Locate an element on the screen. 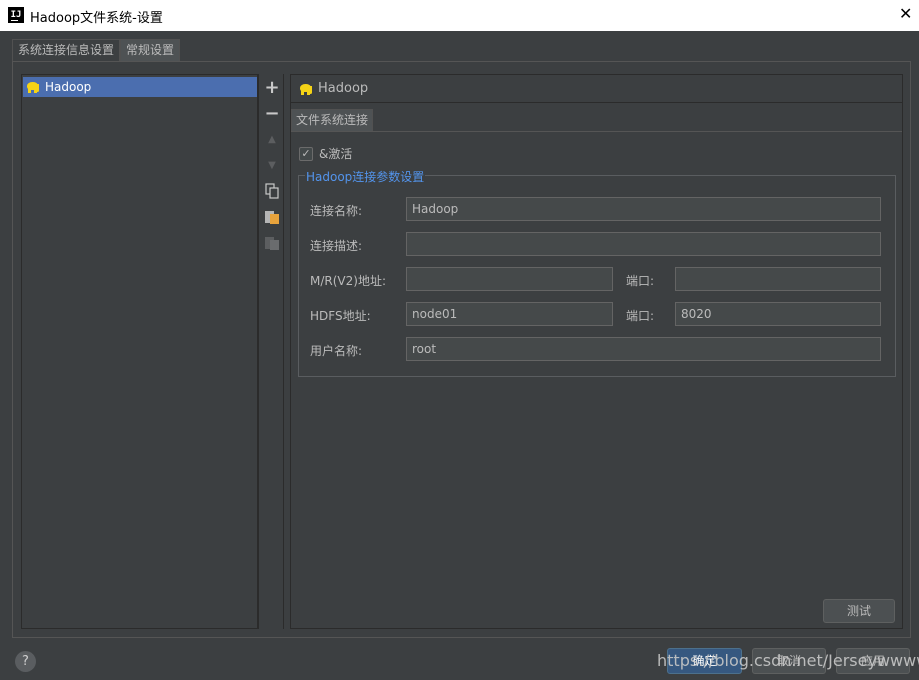 Image resolution: width=919 pixels, height=680 pixels. mr-port-label: 端口: is located at coordinates (640, 281).